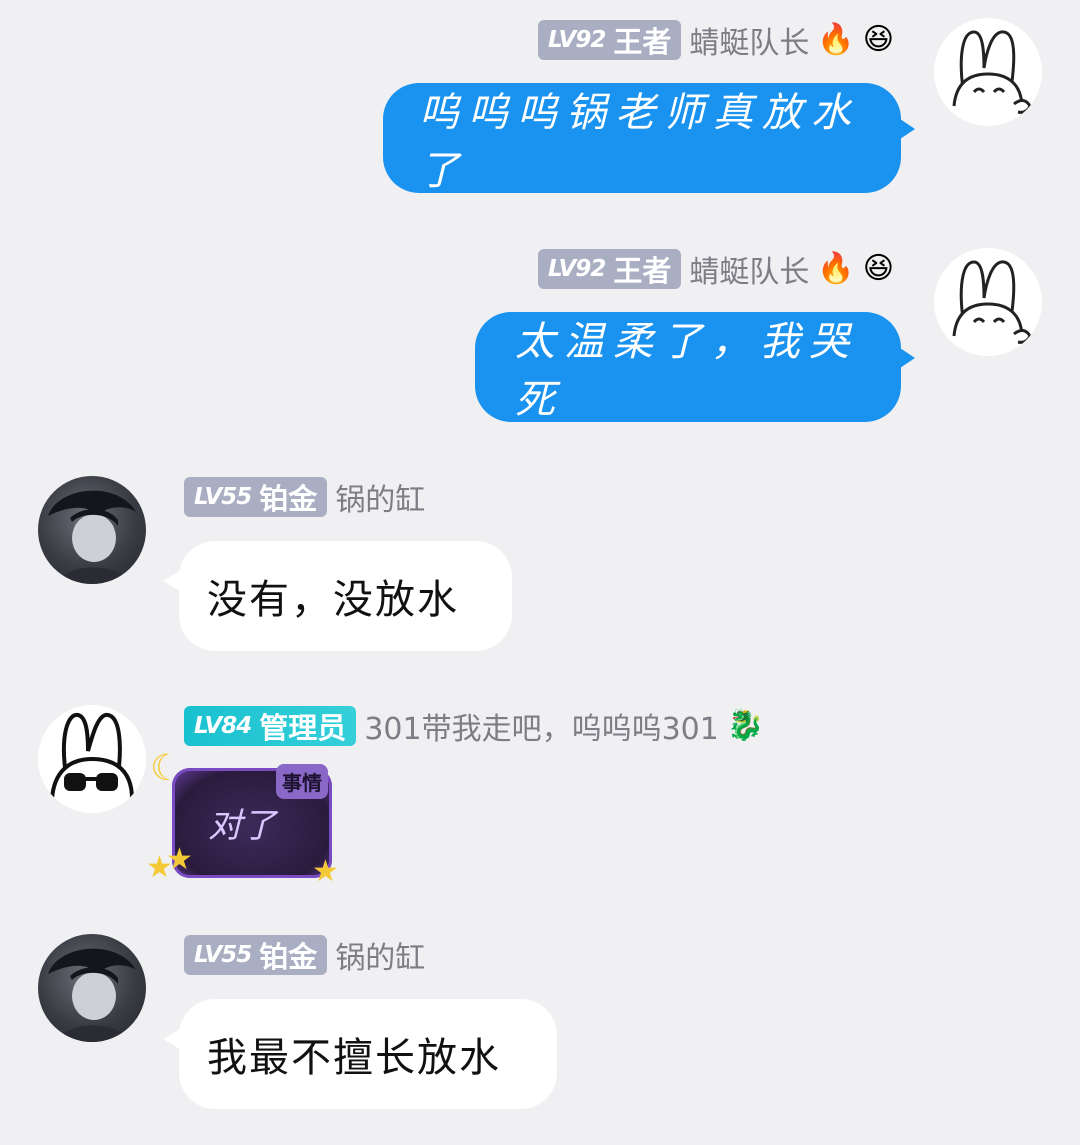  What do you see at coordinates (686, 371) in the screenshot?
I see `message-text: 太温柔了，我哭死` at bounding box center [686, 371].